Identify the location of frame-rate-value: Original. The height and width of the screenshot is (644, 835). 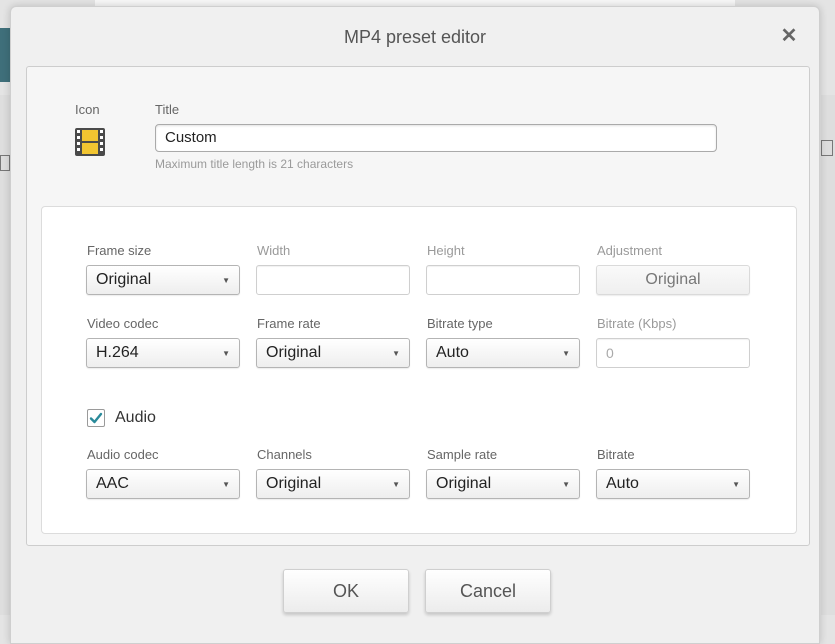
(294, 352).